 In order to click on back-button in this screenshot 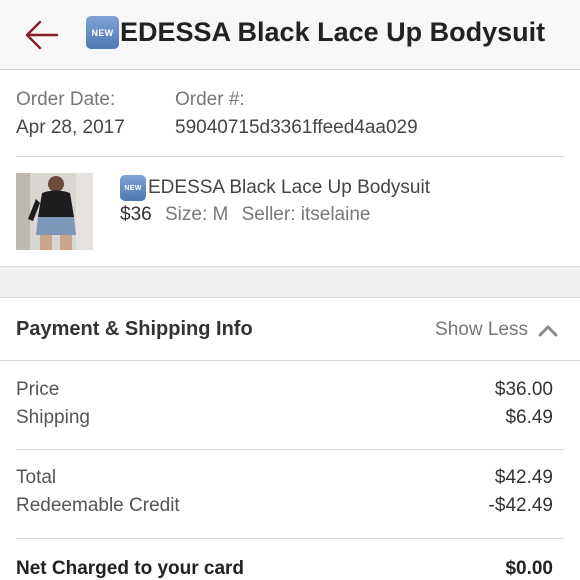, I will do `click(42, 35)`.